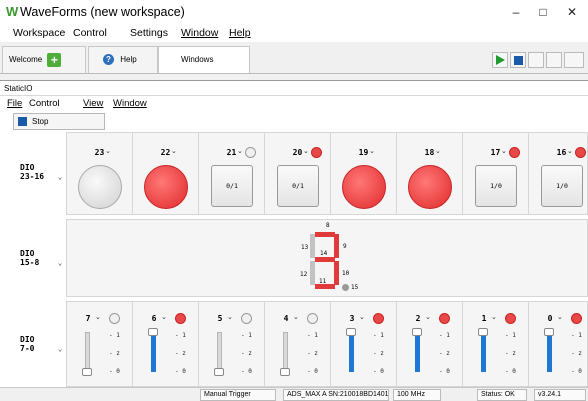  I want to click on dio-6-state-led, so click(180, 318).